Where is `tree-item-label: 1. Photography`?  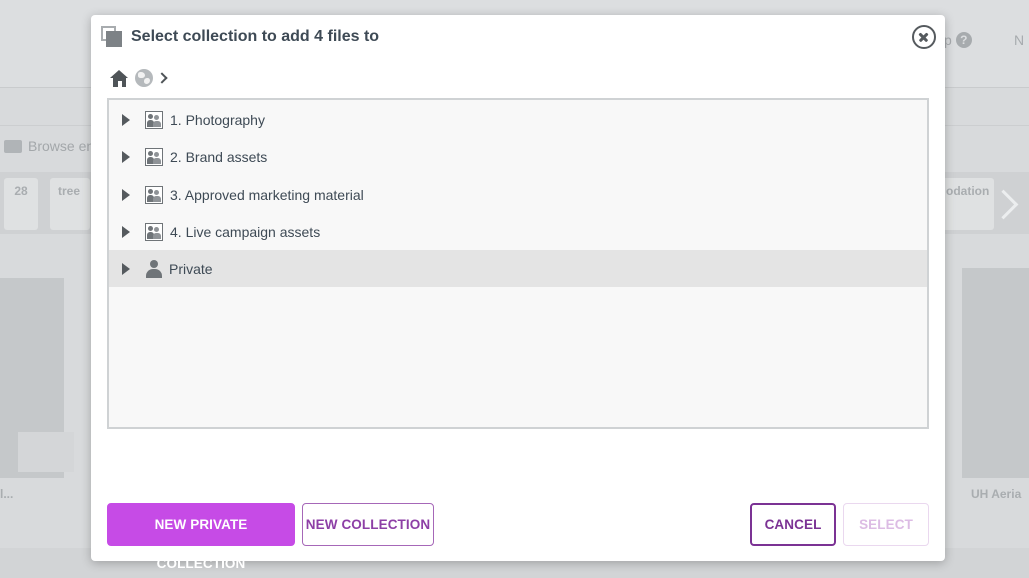
tree-item-label: 1. Photography is located at coordinates (217, 119).